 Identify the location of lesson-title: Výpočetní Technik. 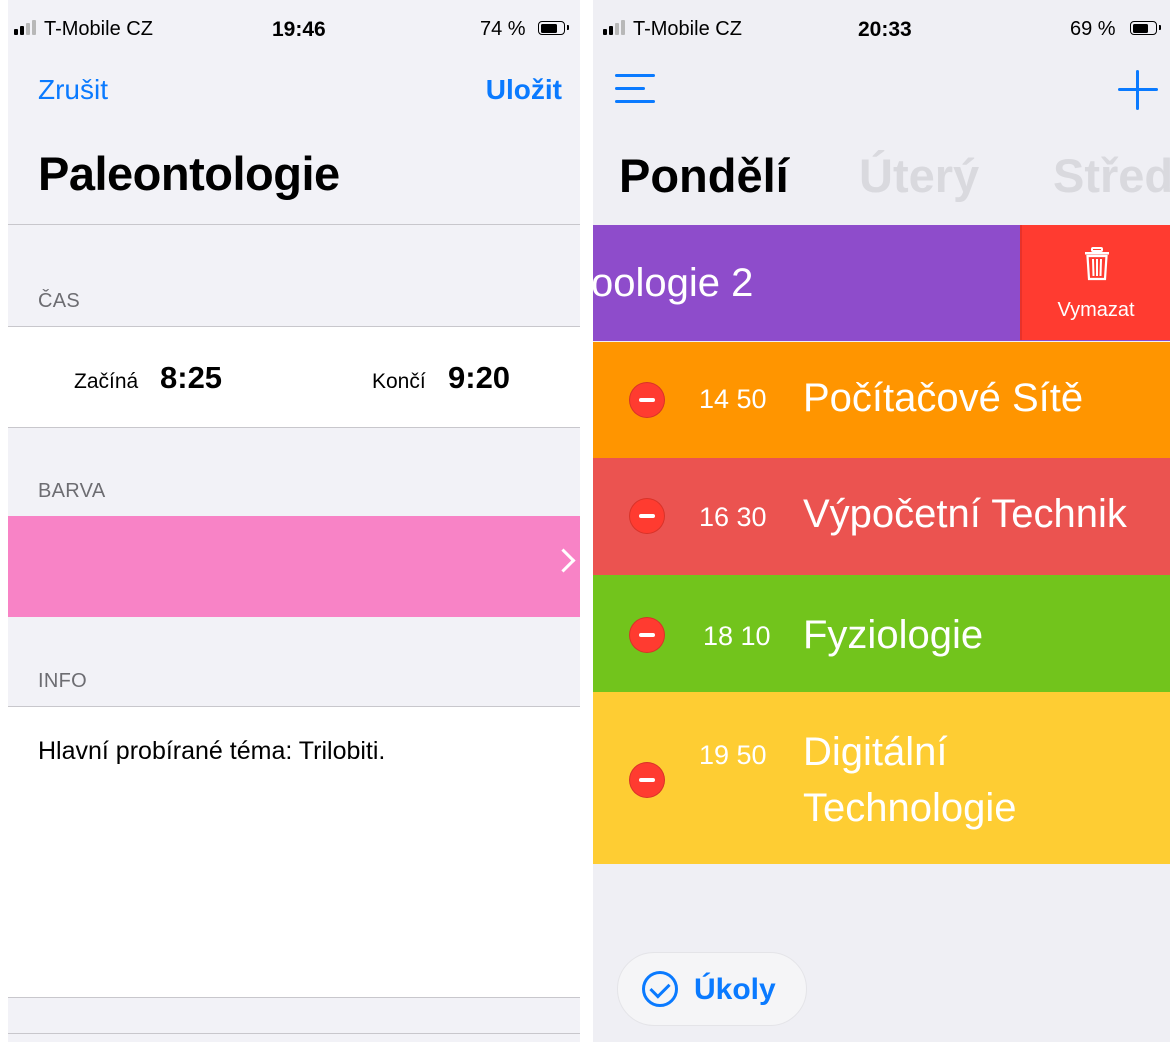
(965, 514).